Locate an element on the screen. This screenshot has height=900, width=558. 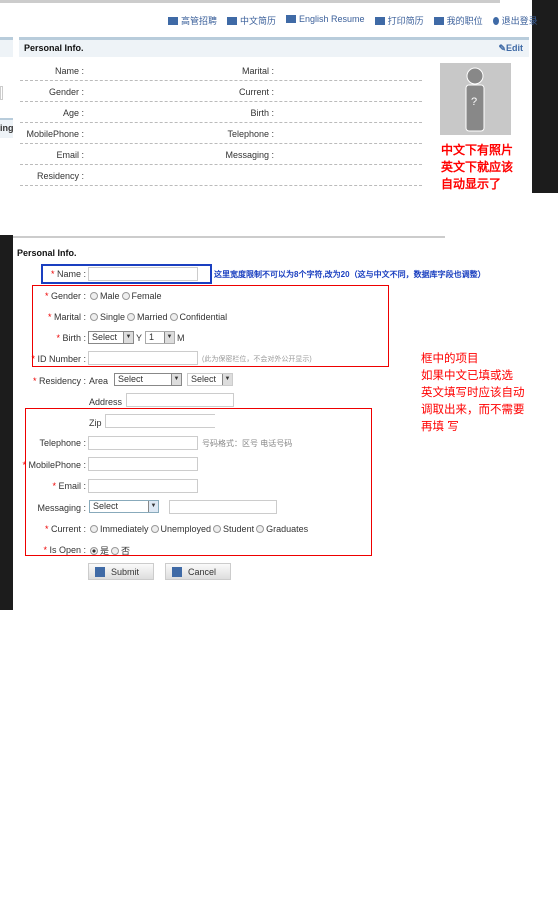
submit-button: Submit is located at coordinates (121, 571).